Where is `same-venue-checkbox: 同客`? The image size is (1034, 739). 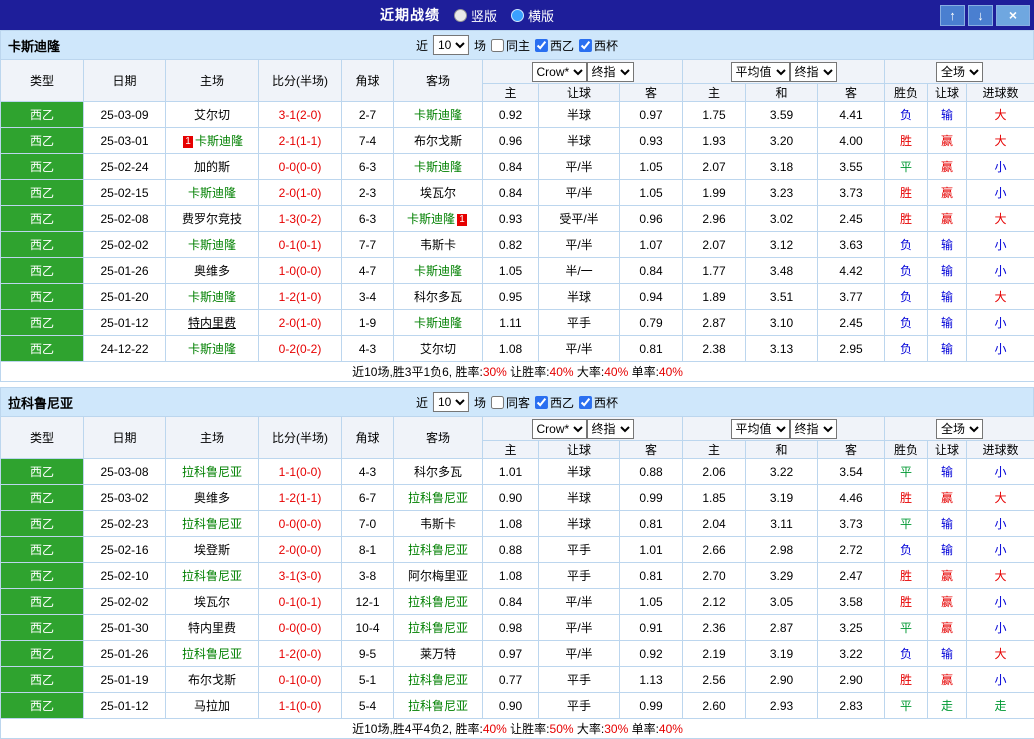 same-venue-checkbox: 同客 is located at coordinates (510, 402).